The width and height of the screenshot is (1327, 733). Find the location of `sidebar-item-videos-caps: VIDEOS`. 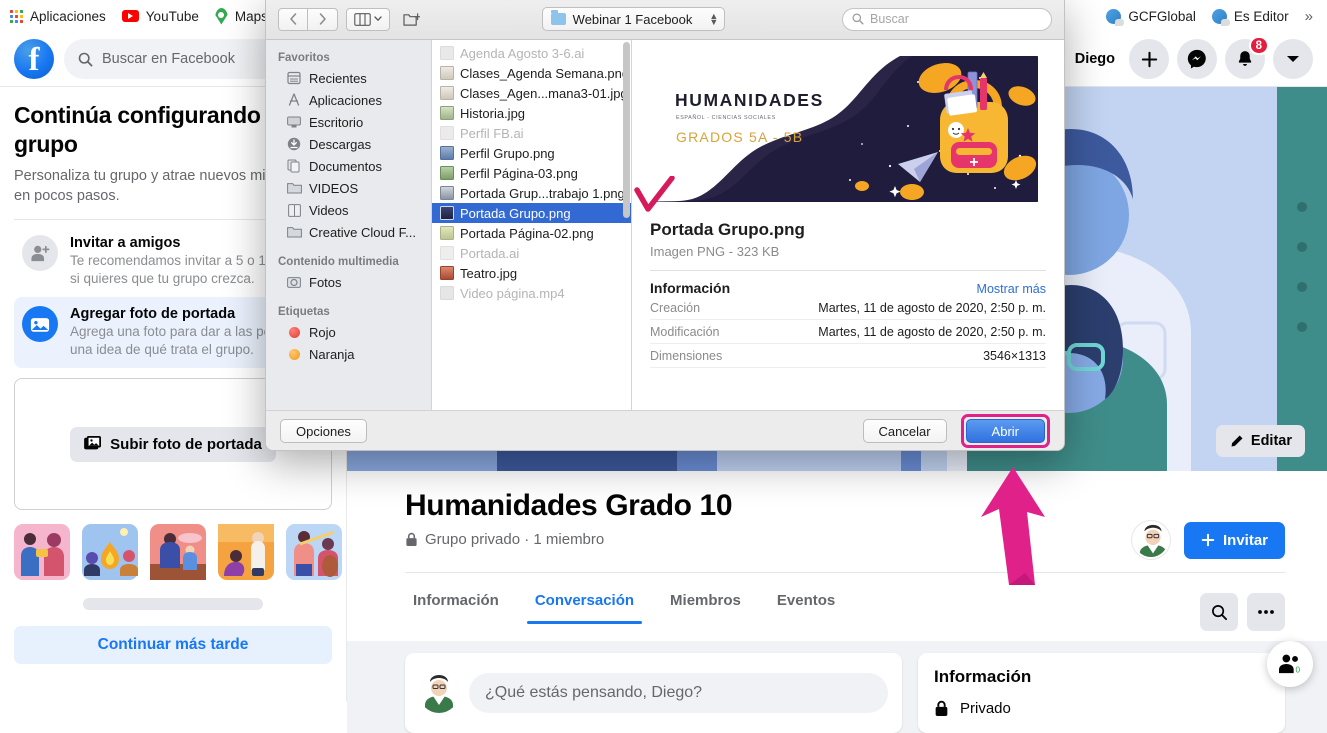

sidebar-item-videos-caps: VIDEOS is located at coordinates (348, 188).